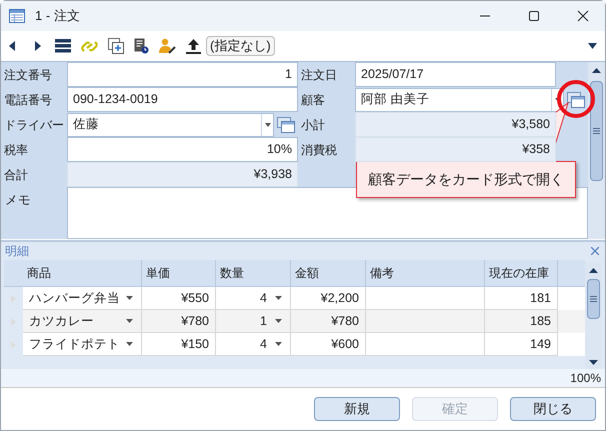 Image resolution: width=606 pixels, height=431 pixels. I want to click on field-label: 消費税, so click(319, 150).